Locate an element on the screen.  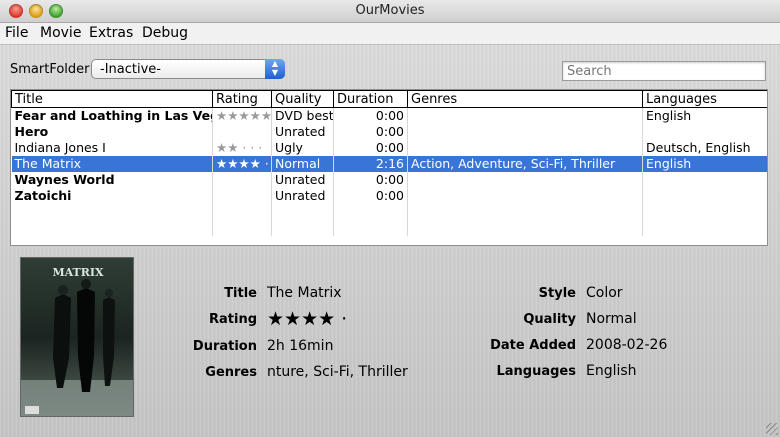
menu-file: File is located at coordinates (16, 33).